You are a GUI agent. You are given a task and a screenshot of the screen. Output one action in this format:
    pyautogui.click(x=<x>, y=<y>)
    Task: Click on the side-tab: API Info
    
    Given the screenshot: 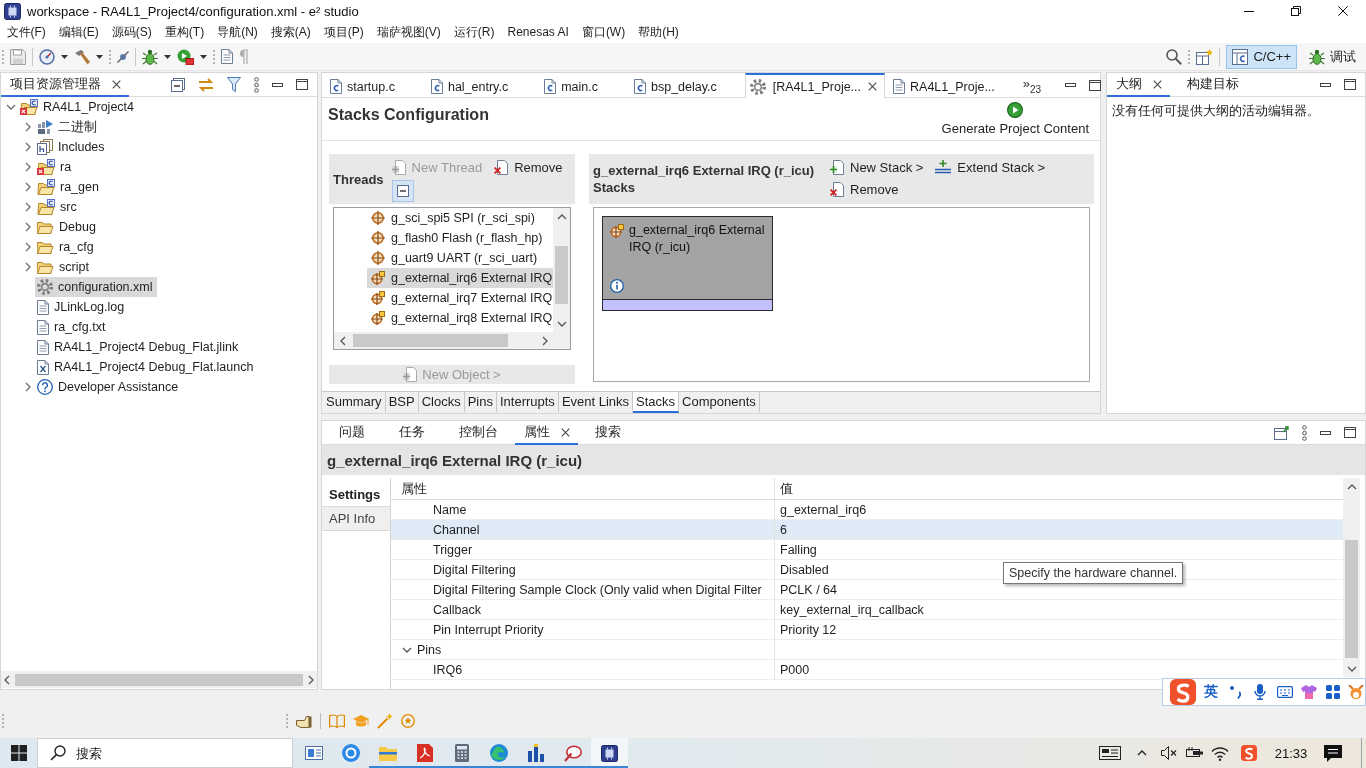 What is the action you would take?
    pyautogui.click(x=356, y=519)
    